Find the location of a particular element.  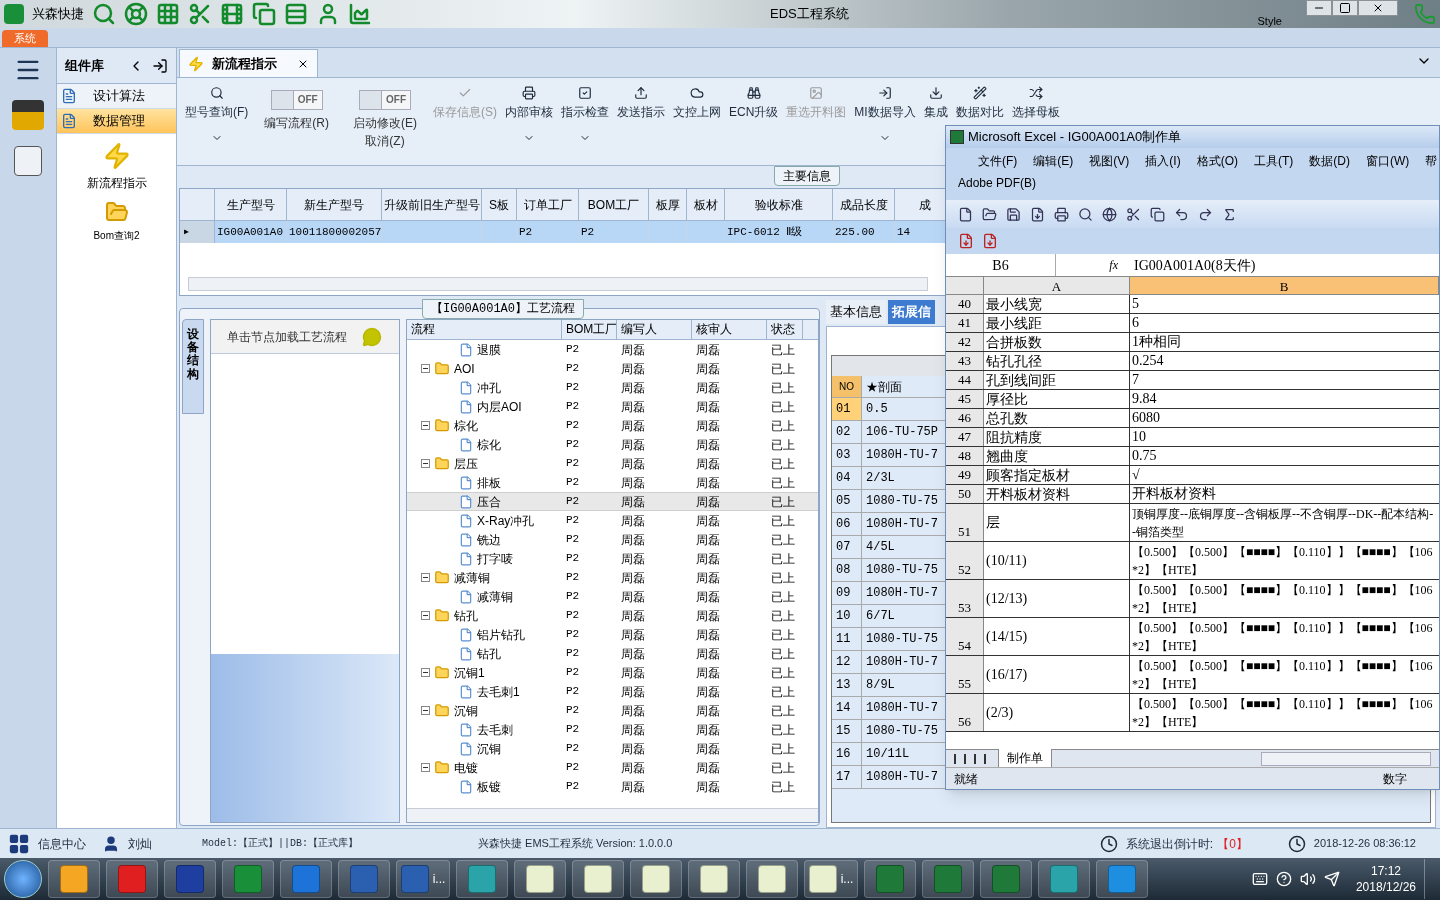

scissors-icon is located at coordinates (1133, 214).